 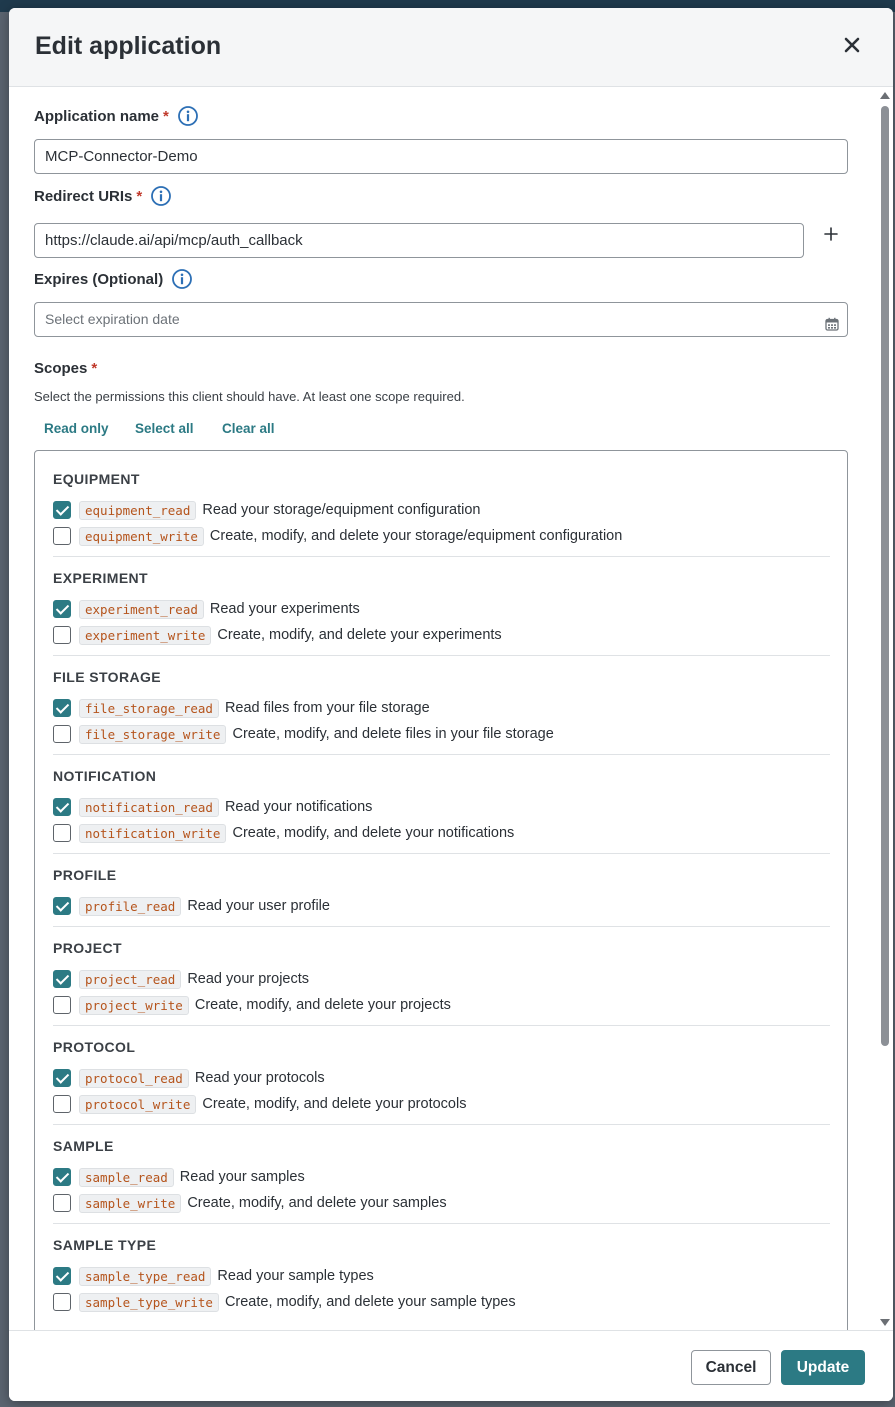 I want to click on scope-item: sample_read Read your samples, so click(x=441, y=1177).